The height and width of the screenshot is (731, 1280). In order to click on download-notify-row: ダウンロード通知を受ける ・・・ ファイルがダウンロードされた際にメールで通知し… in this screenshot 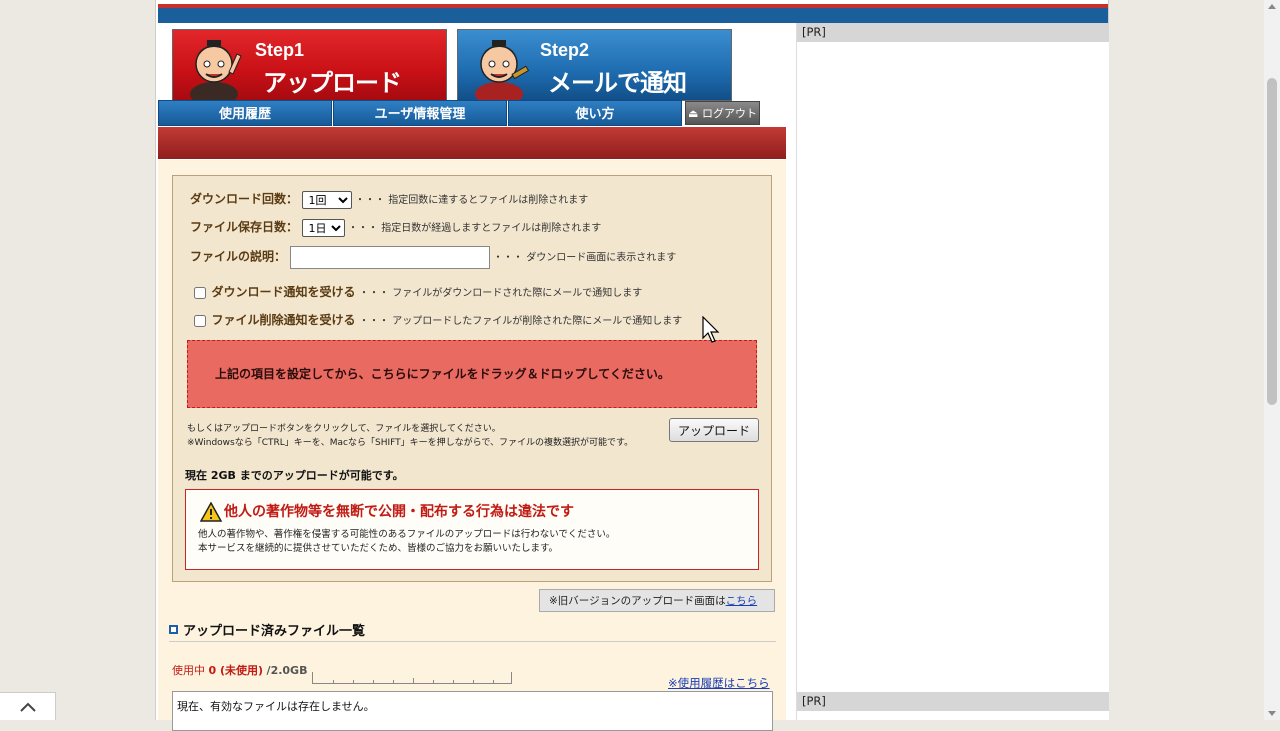, I will do `click(418, 291)`.